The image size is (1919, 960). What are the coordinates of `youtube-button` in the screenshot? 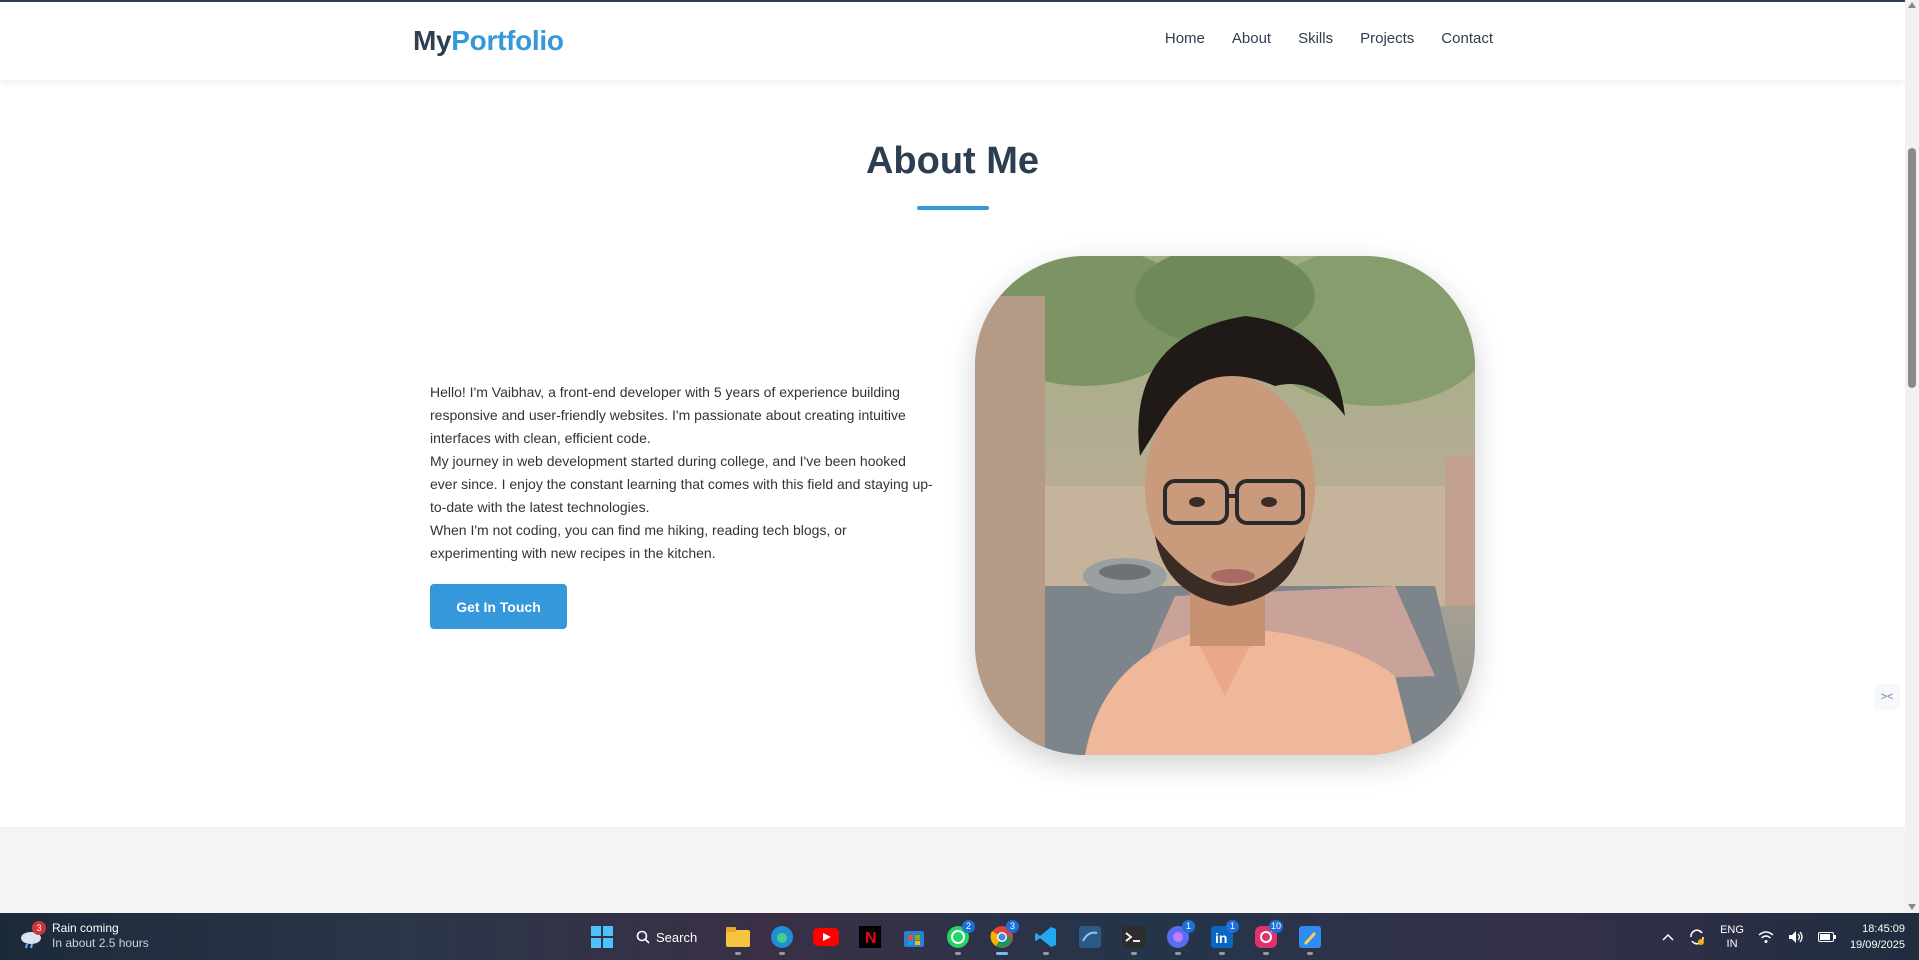 It's located at (826, 937).